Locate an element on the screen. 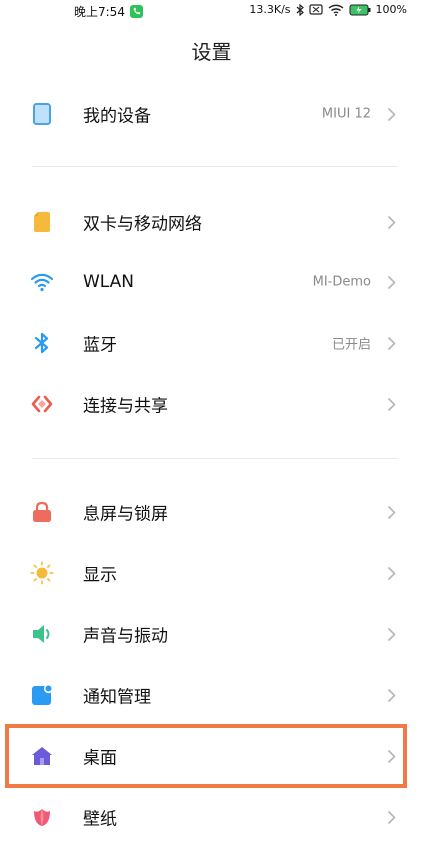 The image size is (423, 847). settings-item-desktop: 桌面 is located at coordinates (211, 756).